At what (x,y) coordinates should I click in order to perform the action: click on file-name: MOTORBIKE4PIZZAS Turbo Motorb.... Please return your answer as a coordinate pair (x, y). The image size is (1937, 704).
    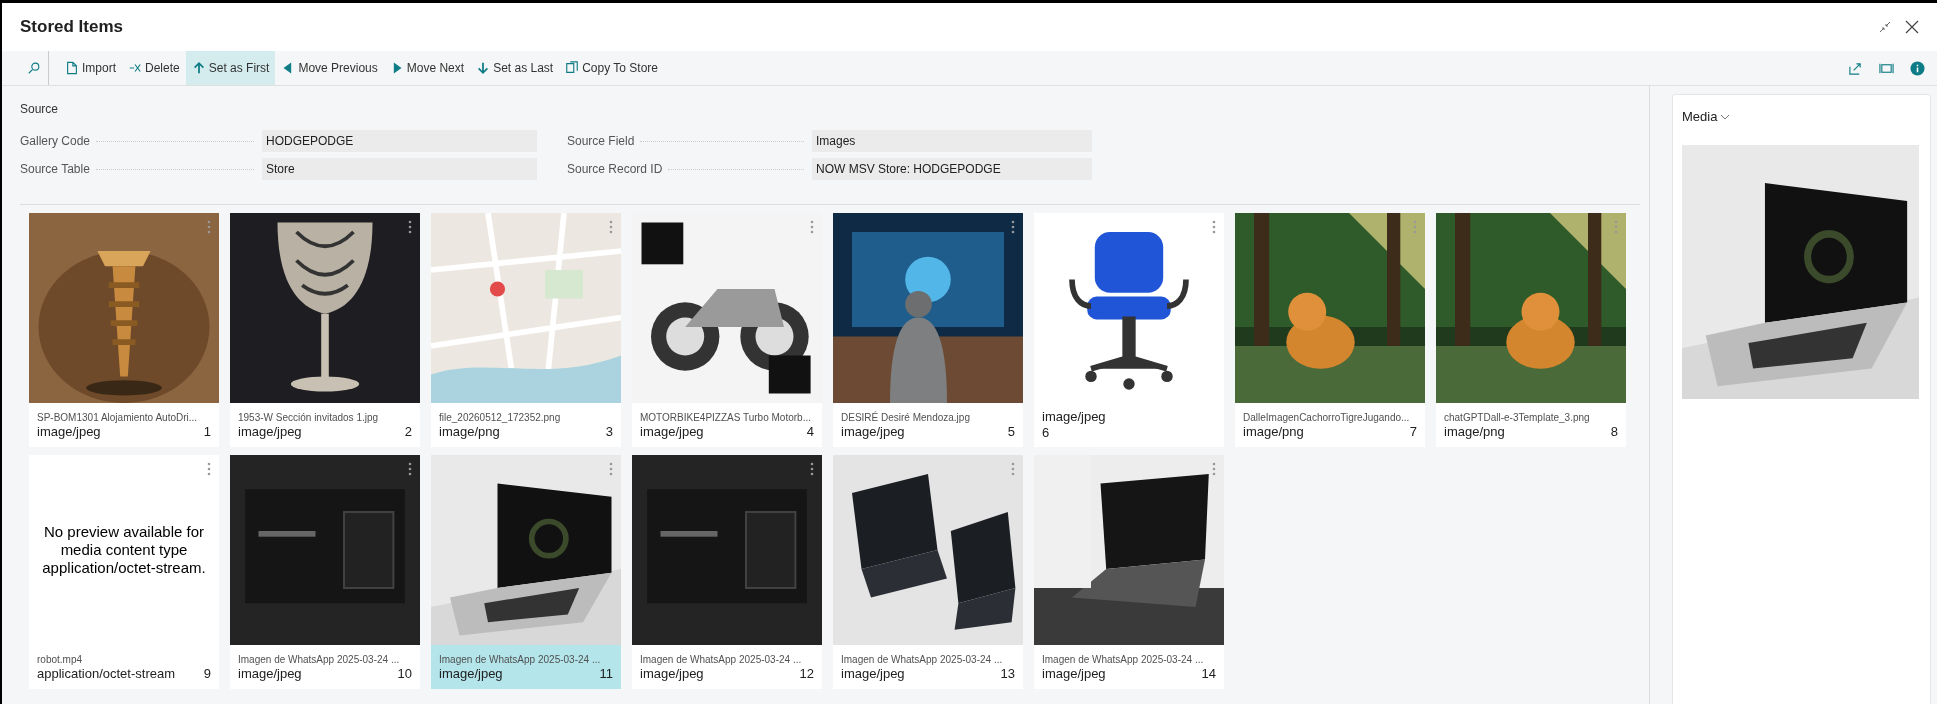
    Looking at the image, I should click on (726, 417).